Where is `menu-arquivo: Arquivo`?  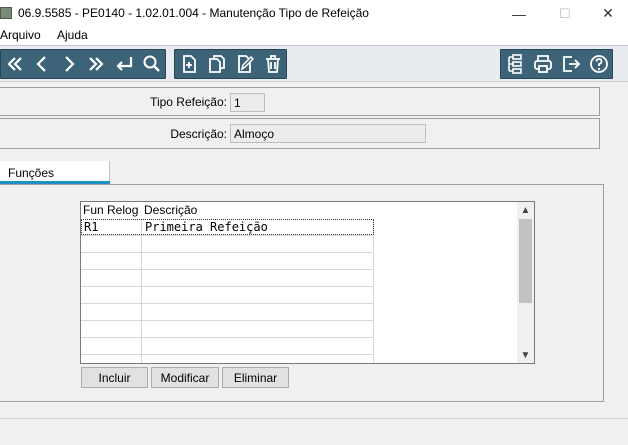 menu-arquivo: Arquivo is located at coordinates (20, 35).